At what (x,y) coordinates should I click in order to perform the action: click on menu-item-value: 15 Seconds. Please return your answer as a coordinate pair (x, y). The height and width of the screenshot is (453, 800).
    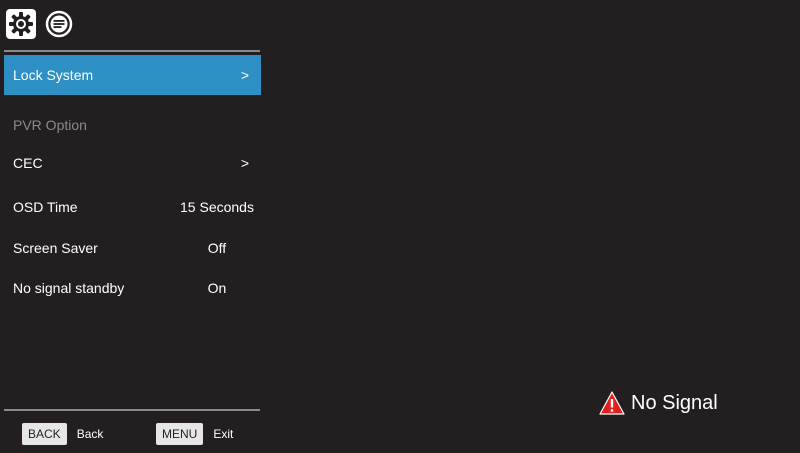
    Looking at the image, I should click on (217, 207).